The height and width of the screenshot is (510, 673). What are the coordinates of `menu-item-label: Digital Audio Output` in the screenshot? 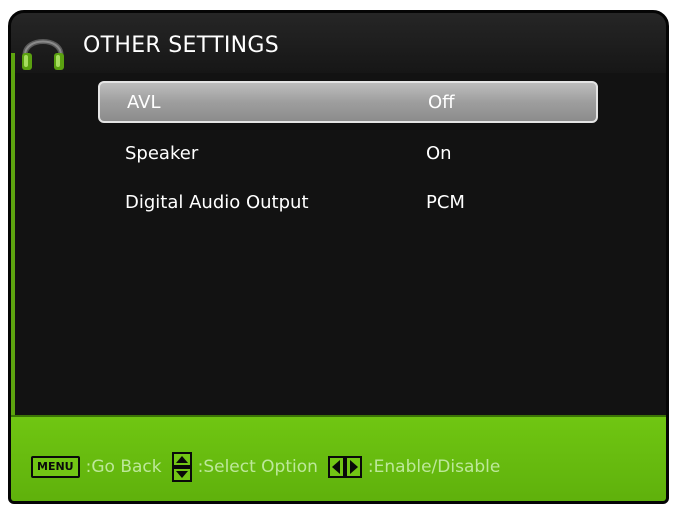 It's located at (217, 202).